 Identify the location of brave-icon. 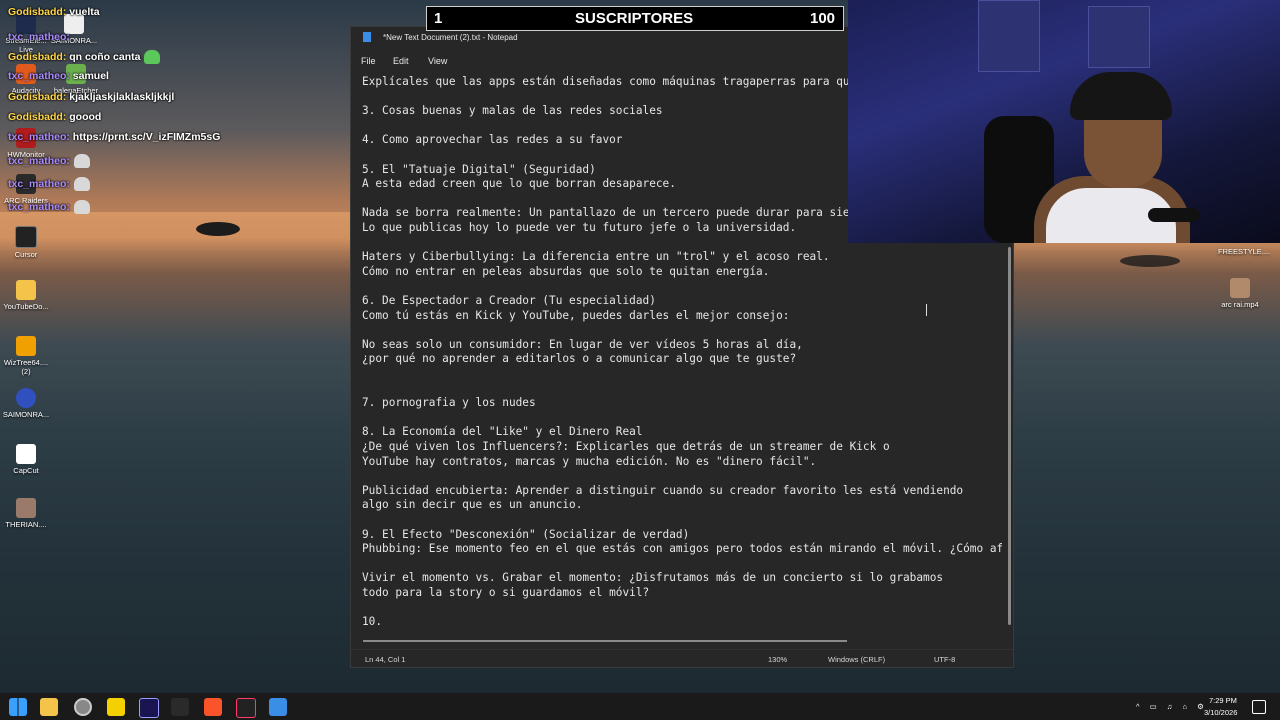
(213, 707).